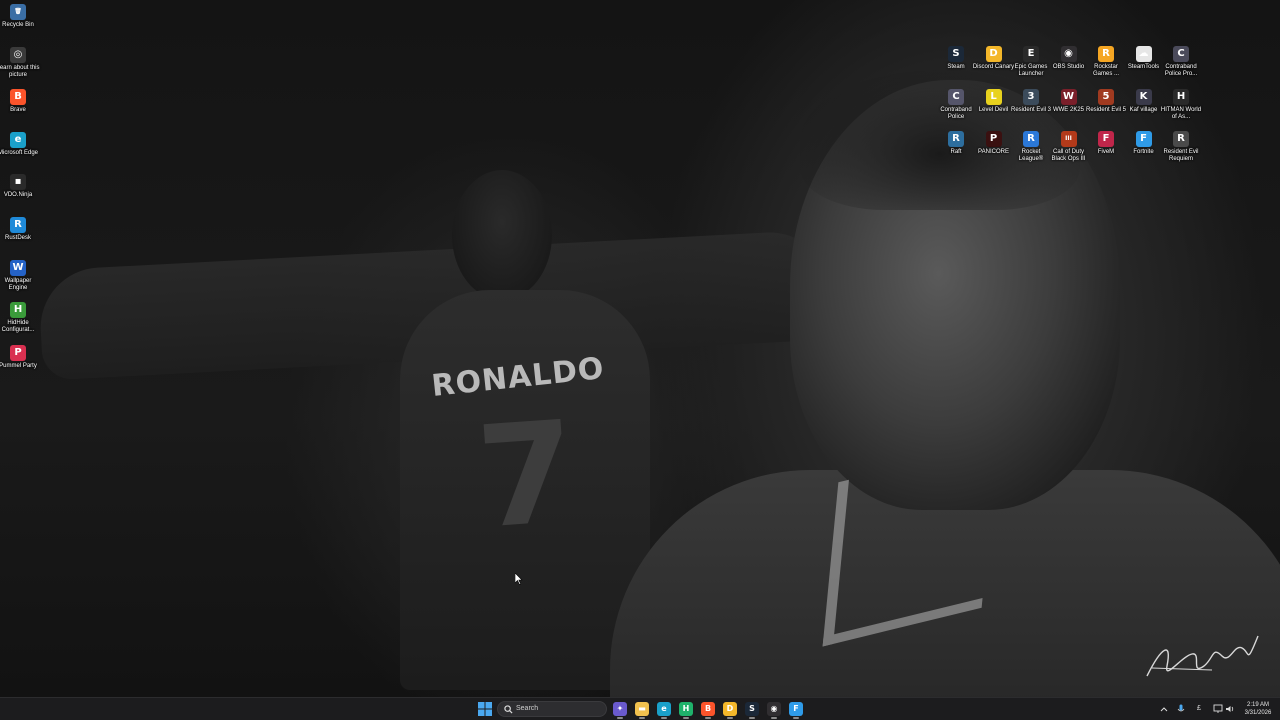 The height and width of the screenshot is (720, 1280). I want to click on clock-date: 3/31/2026, so click(1258, 713).